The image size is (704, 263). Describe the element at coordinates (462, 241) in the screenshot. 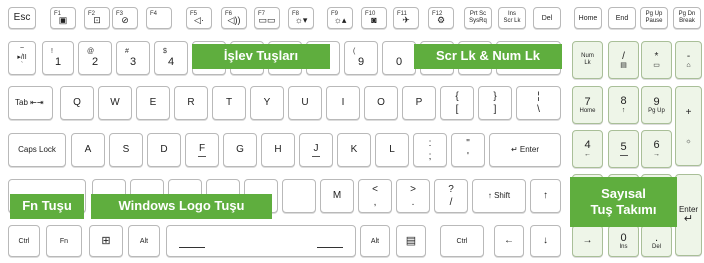

I see `right-ctrl-key: Ctrl` at that location.